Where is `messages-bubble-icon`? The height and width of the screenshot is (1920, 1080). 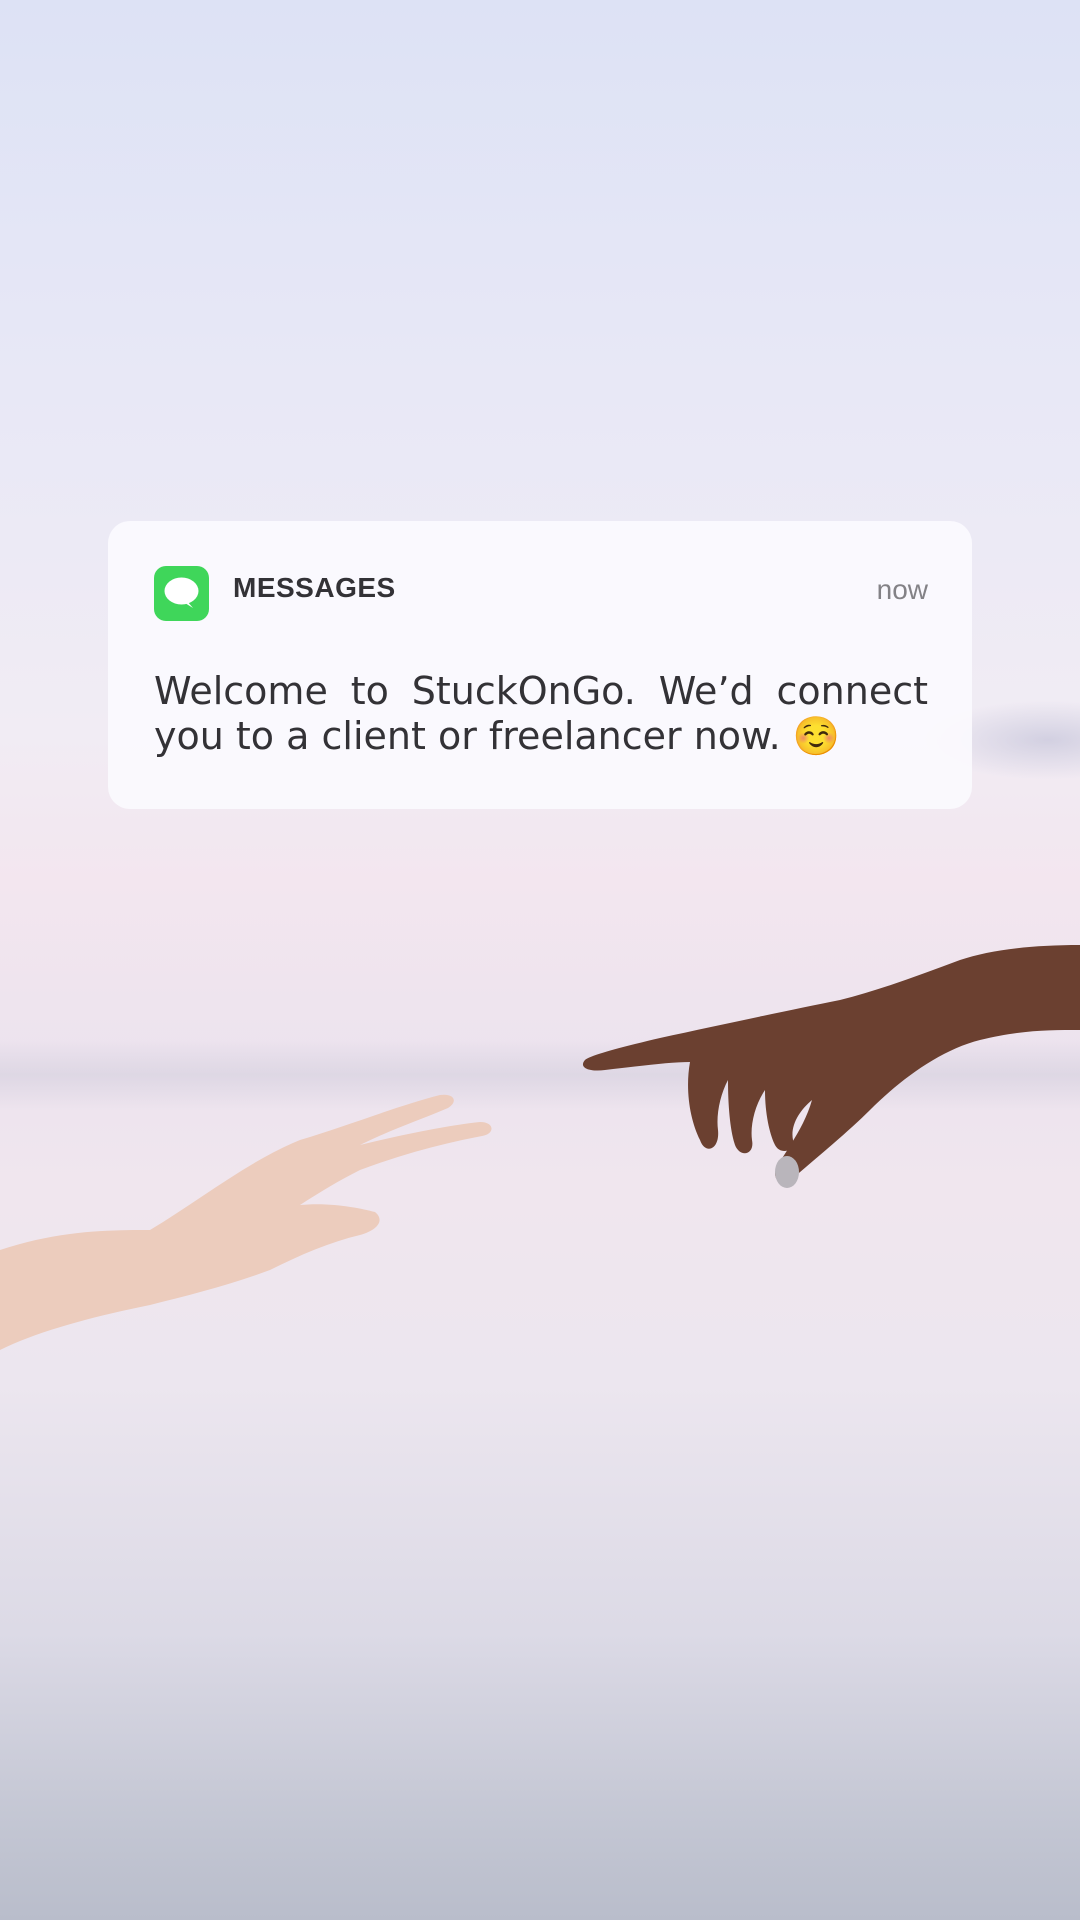 messages-bubble-icon is located at coordinates (181, 592).